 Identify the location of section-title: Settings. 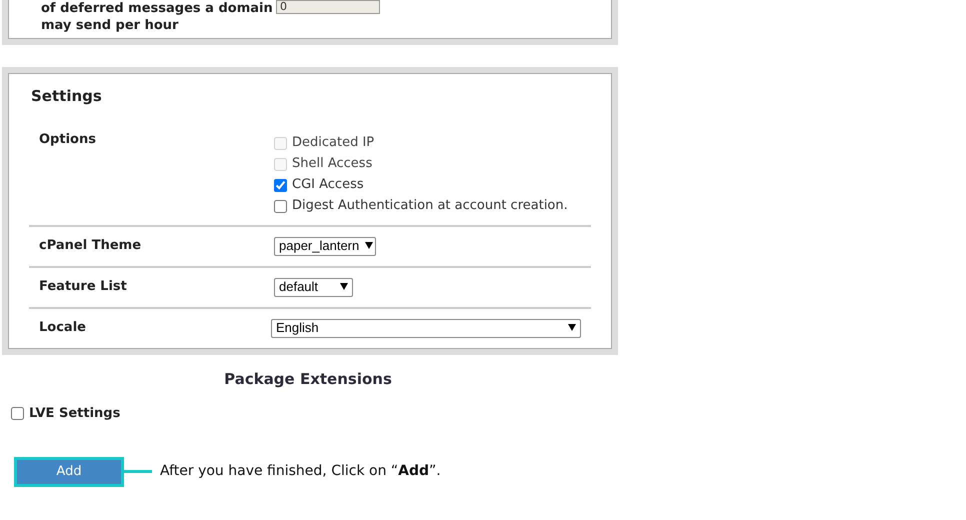
(67, 96).